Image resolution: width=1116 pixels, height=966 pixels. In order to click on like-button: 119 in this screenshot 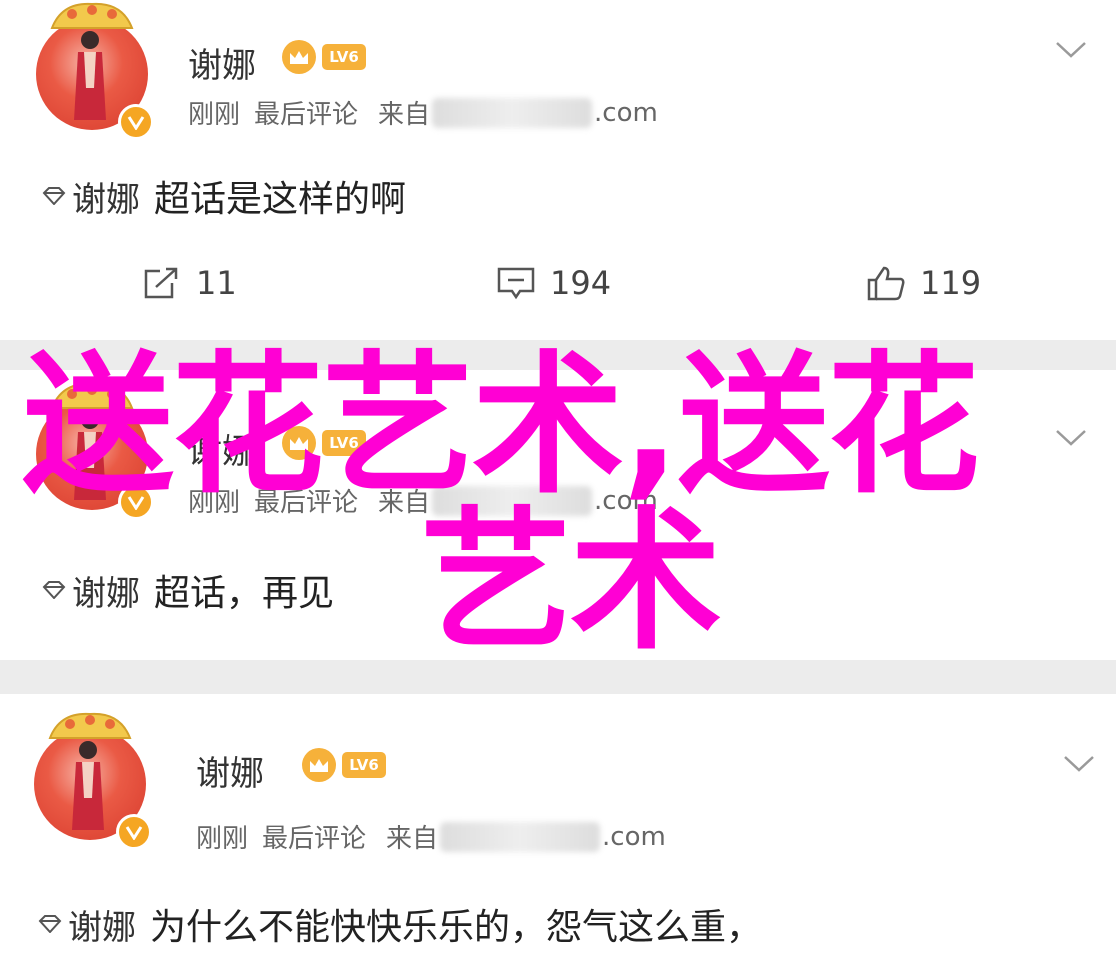, I will do `click(923, 283)`.